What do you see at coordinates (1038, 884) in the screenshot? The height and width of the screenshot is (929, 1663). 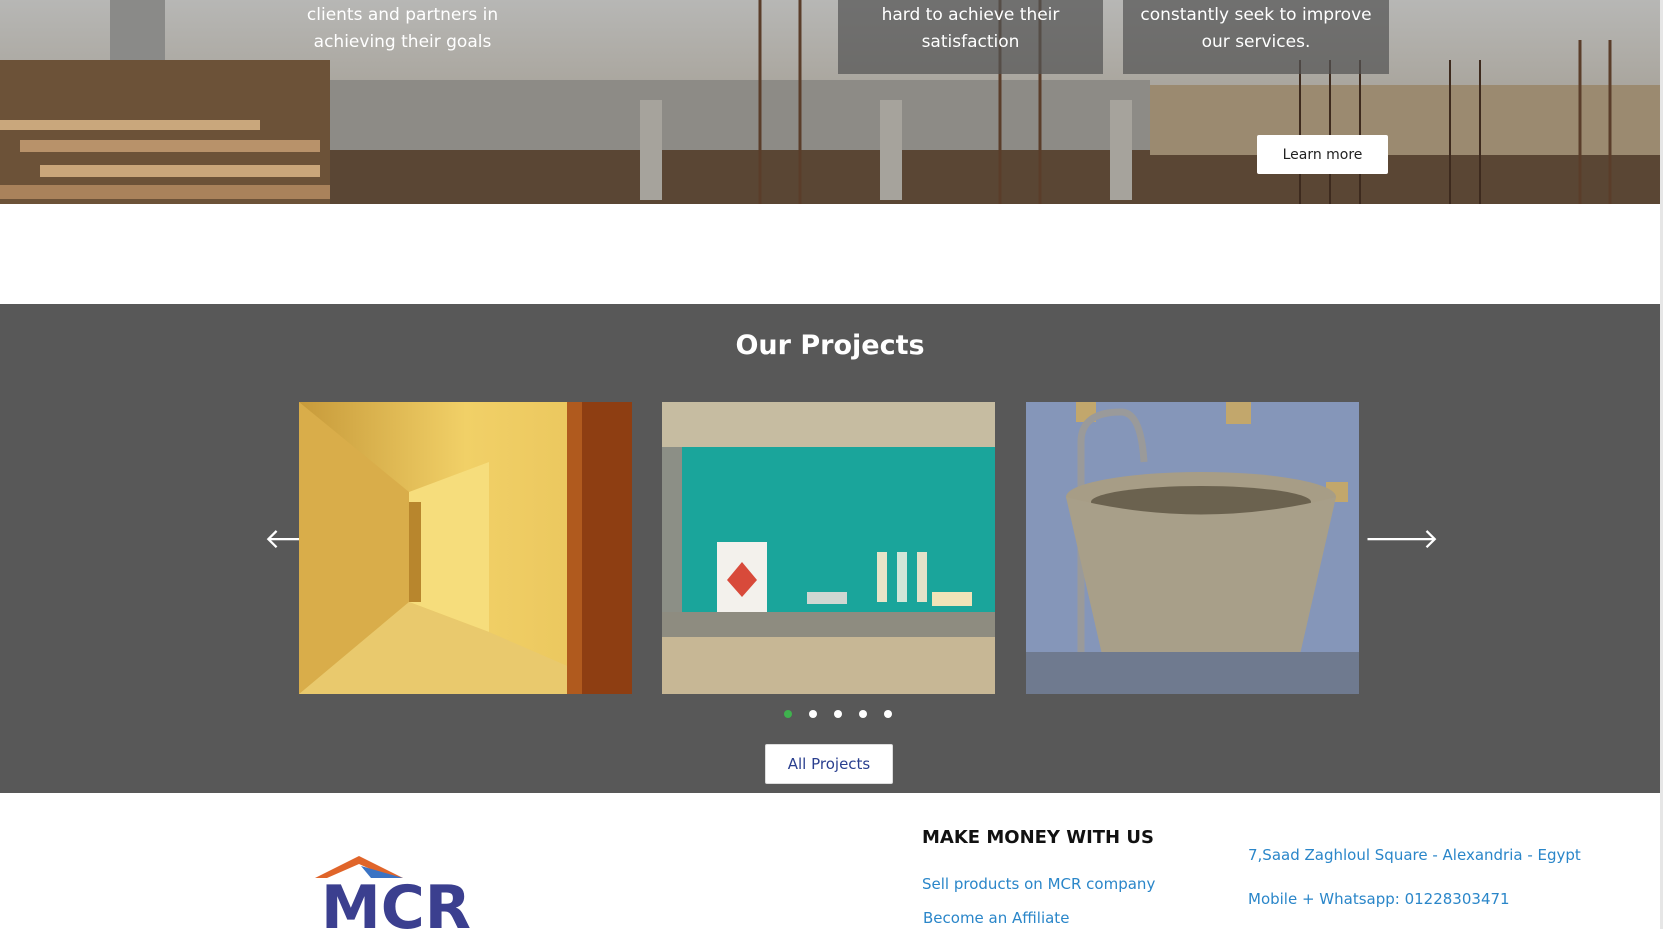 I see `sell-products-link: Sell products on MCR company` at bounding box center [1038, 884].